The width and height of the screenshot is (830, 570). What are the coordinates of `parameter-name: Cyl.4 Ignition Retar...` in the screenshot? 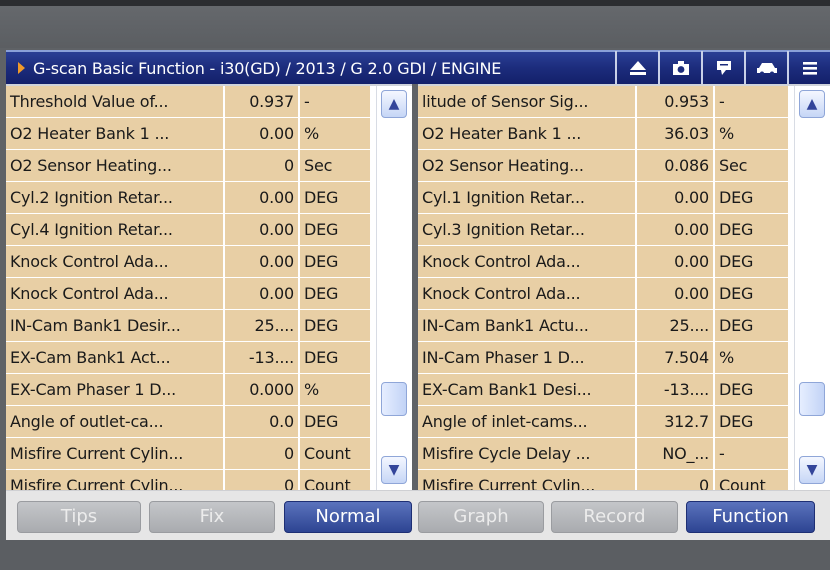 It's located at (115, 229).